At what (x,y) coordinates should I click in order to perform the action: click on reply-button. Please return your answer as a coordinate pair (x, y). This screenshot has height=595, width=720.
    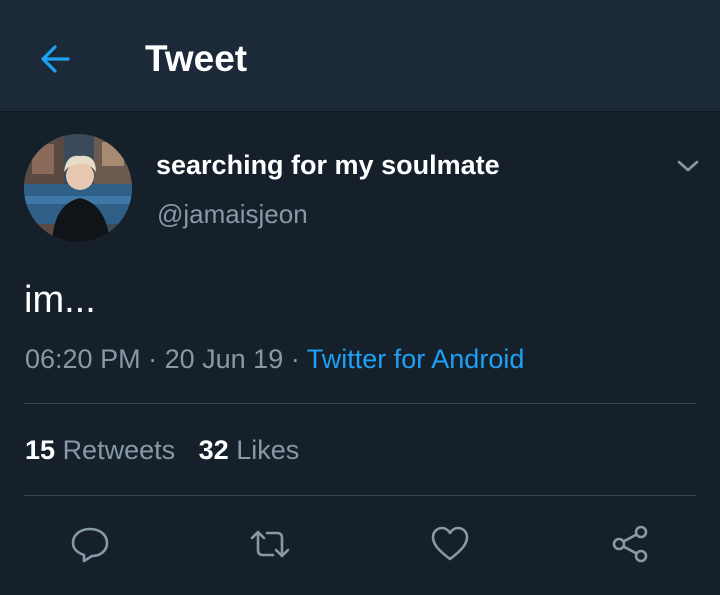
    Looking at the image, I should click on (90, 544).